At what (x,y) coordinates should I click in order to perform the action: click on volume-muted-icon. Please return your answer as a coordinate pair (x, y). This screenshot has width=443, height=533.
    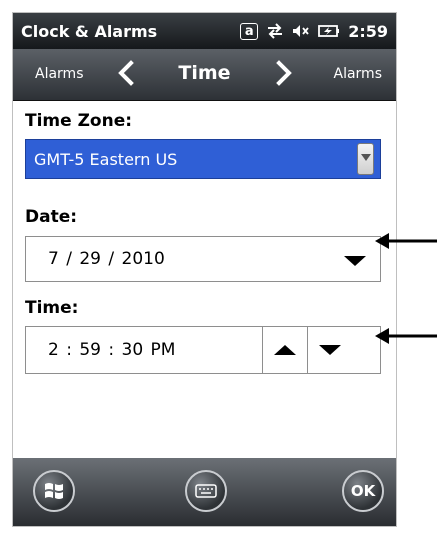
    Looking at the image, I should click on (301, 31).